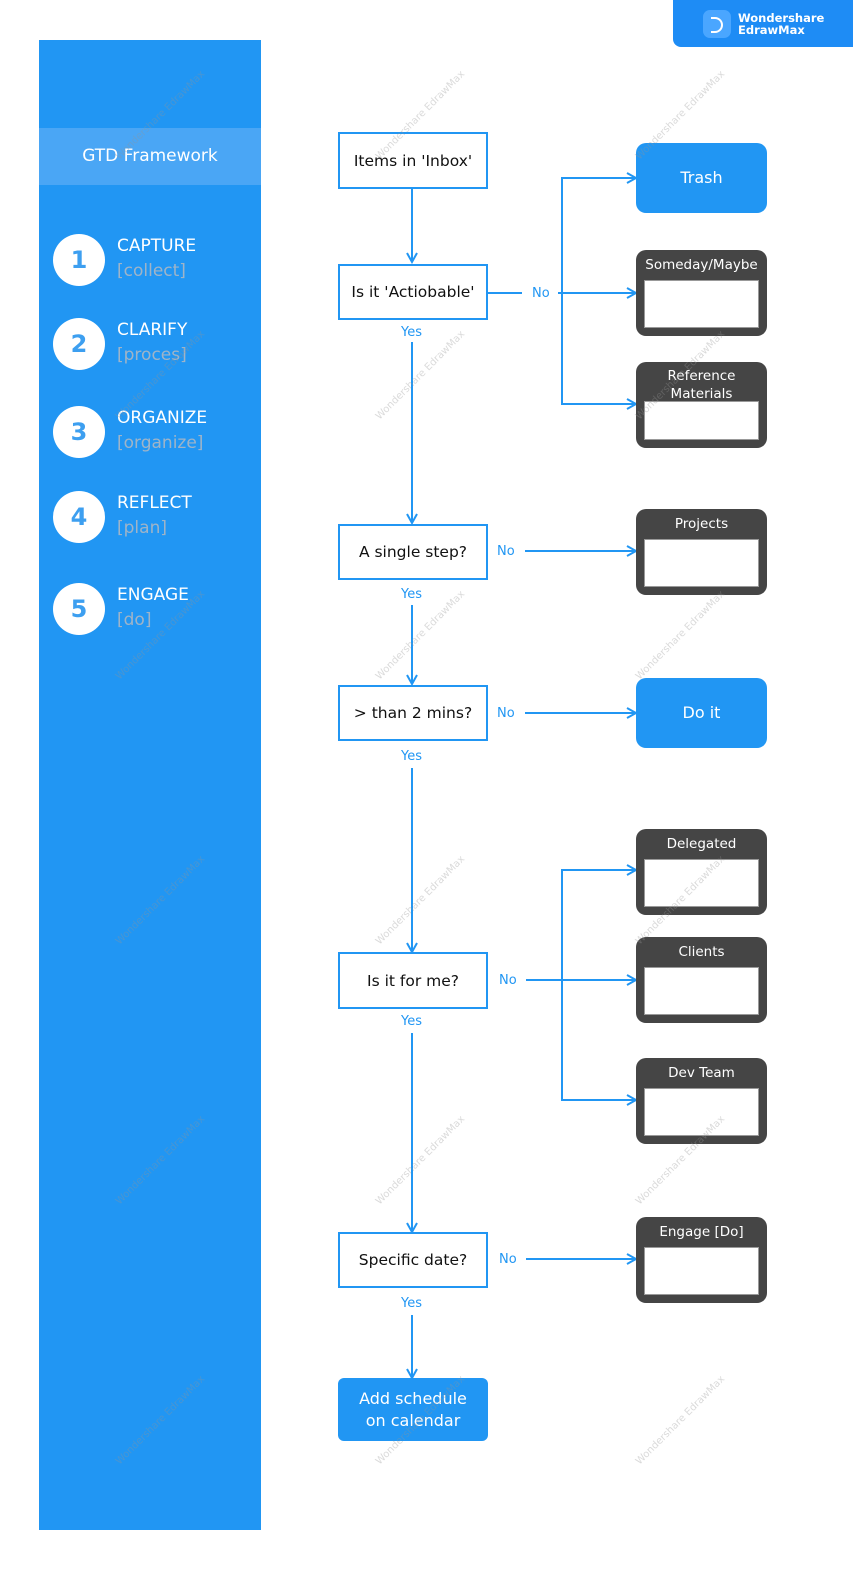  What do you see at coordinates (598, 925) in the screenshot?
I see `edge-delegated` at bounding box center [598, 925].